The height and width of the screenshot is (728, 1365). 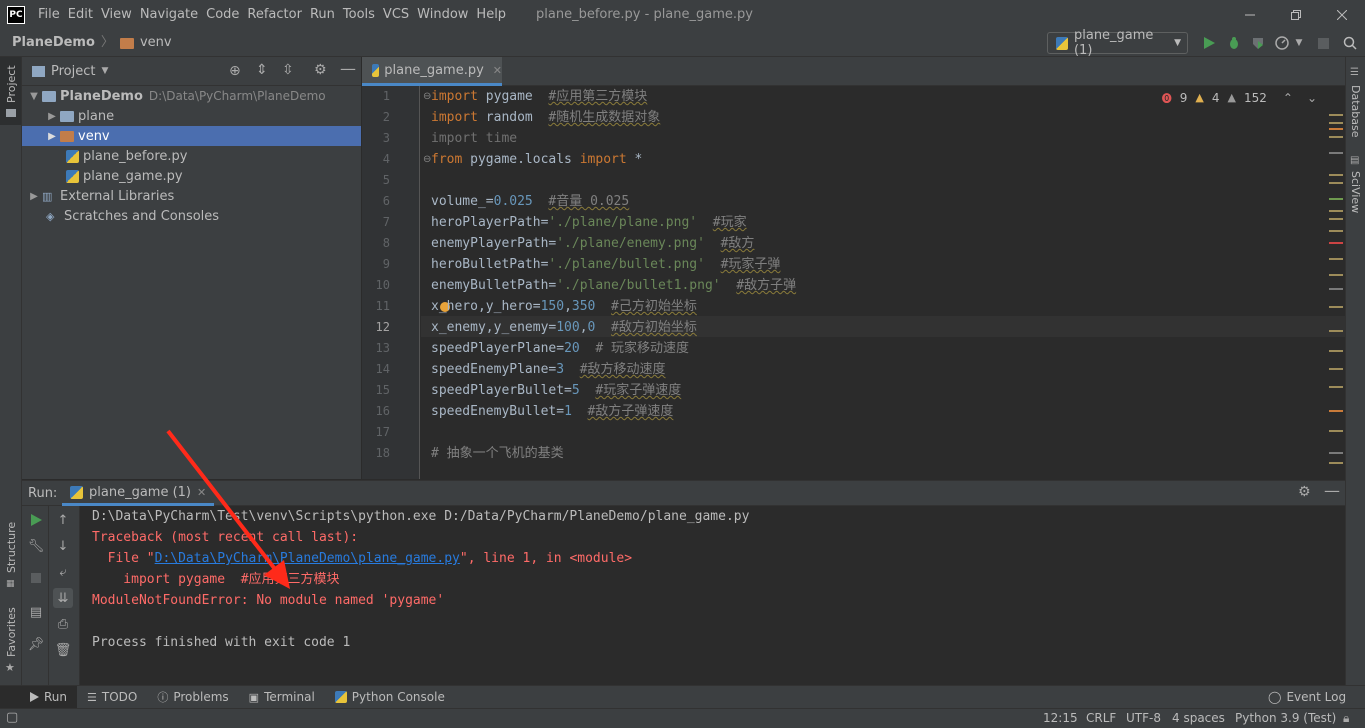 I want to click on editor-tab-plane-game: plane_game.py ✕, so click(x=432, y=71).